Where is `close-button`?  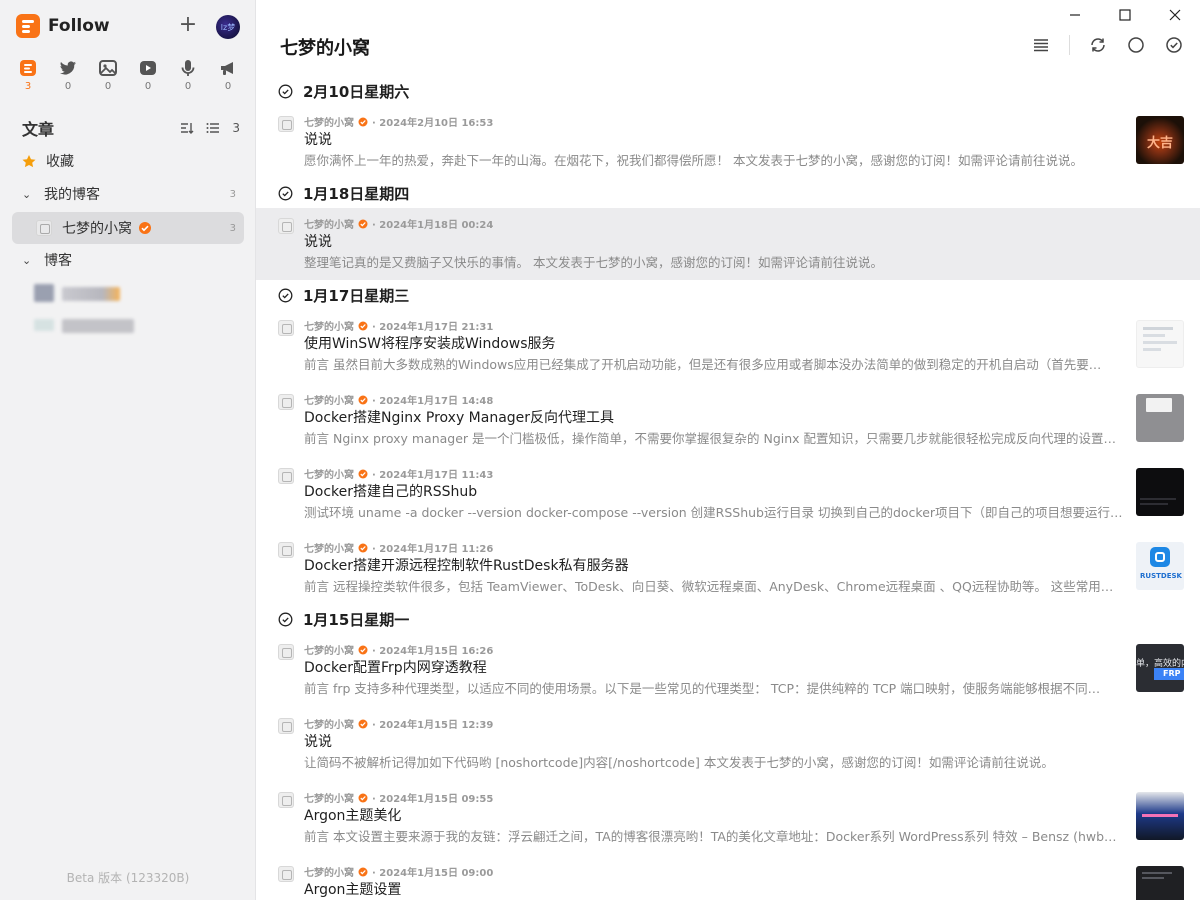 close-button is located at coordinates (1175, 15).